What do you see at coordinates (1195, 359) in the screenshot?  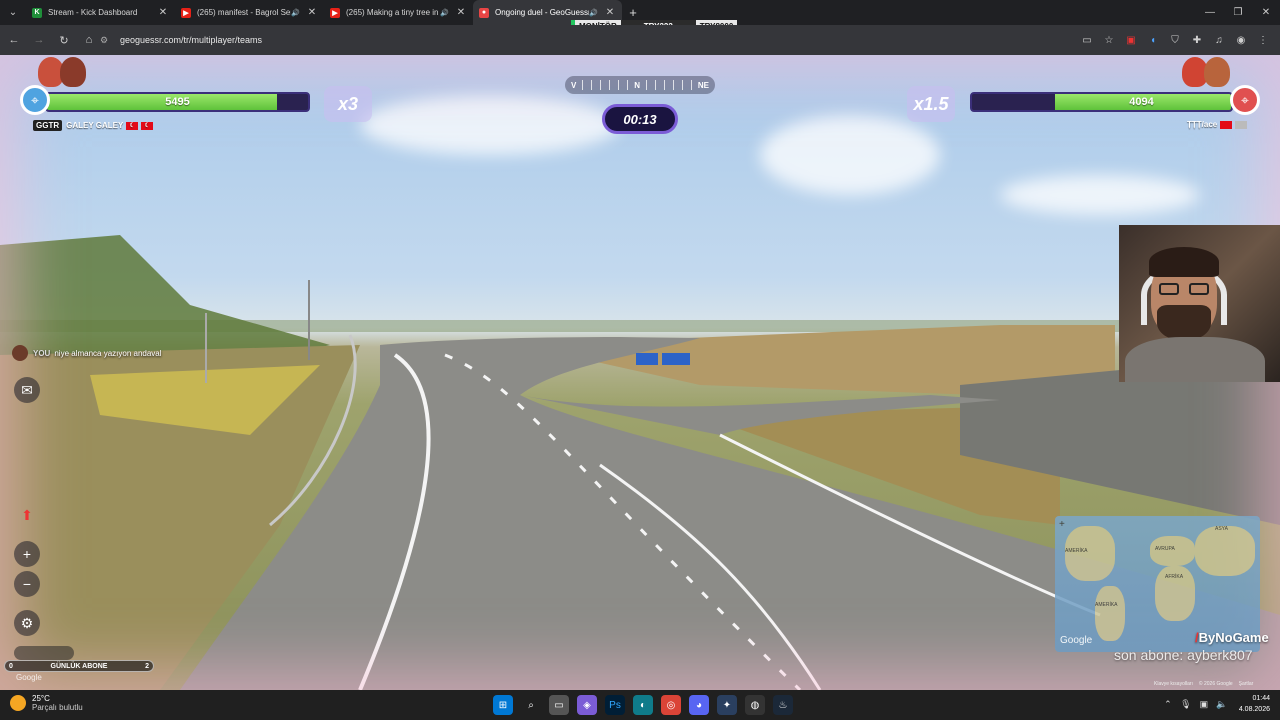 I see `streamer-body` at bounding box center [1195, 359].